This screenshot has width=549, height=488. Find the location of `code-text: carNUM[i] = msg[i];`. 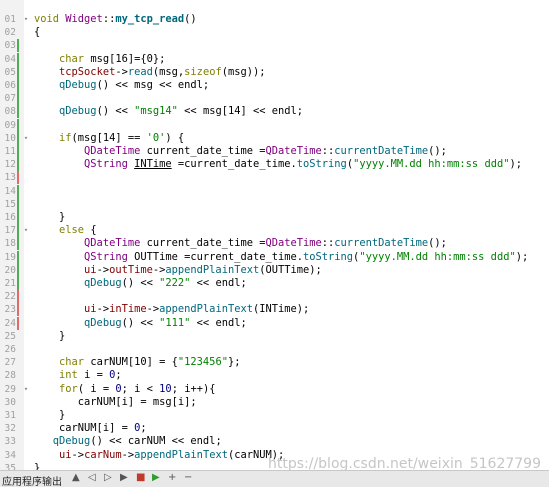

code-text: carNUM[i] = msg[i]; is located at coordinates (115, 401).